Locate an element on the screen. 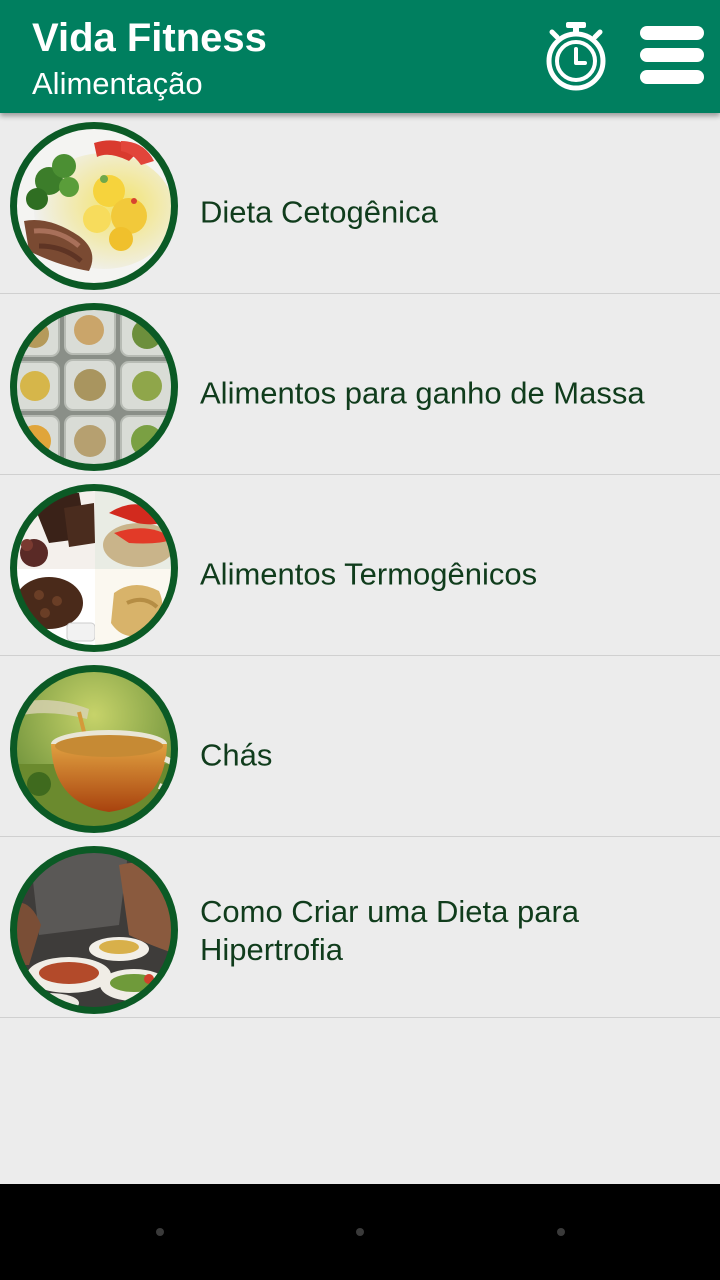 The image size is (720, 1280). list-item-dieta-cetogenica: Dieta Cetogênica is located at coordinates (360, 203).